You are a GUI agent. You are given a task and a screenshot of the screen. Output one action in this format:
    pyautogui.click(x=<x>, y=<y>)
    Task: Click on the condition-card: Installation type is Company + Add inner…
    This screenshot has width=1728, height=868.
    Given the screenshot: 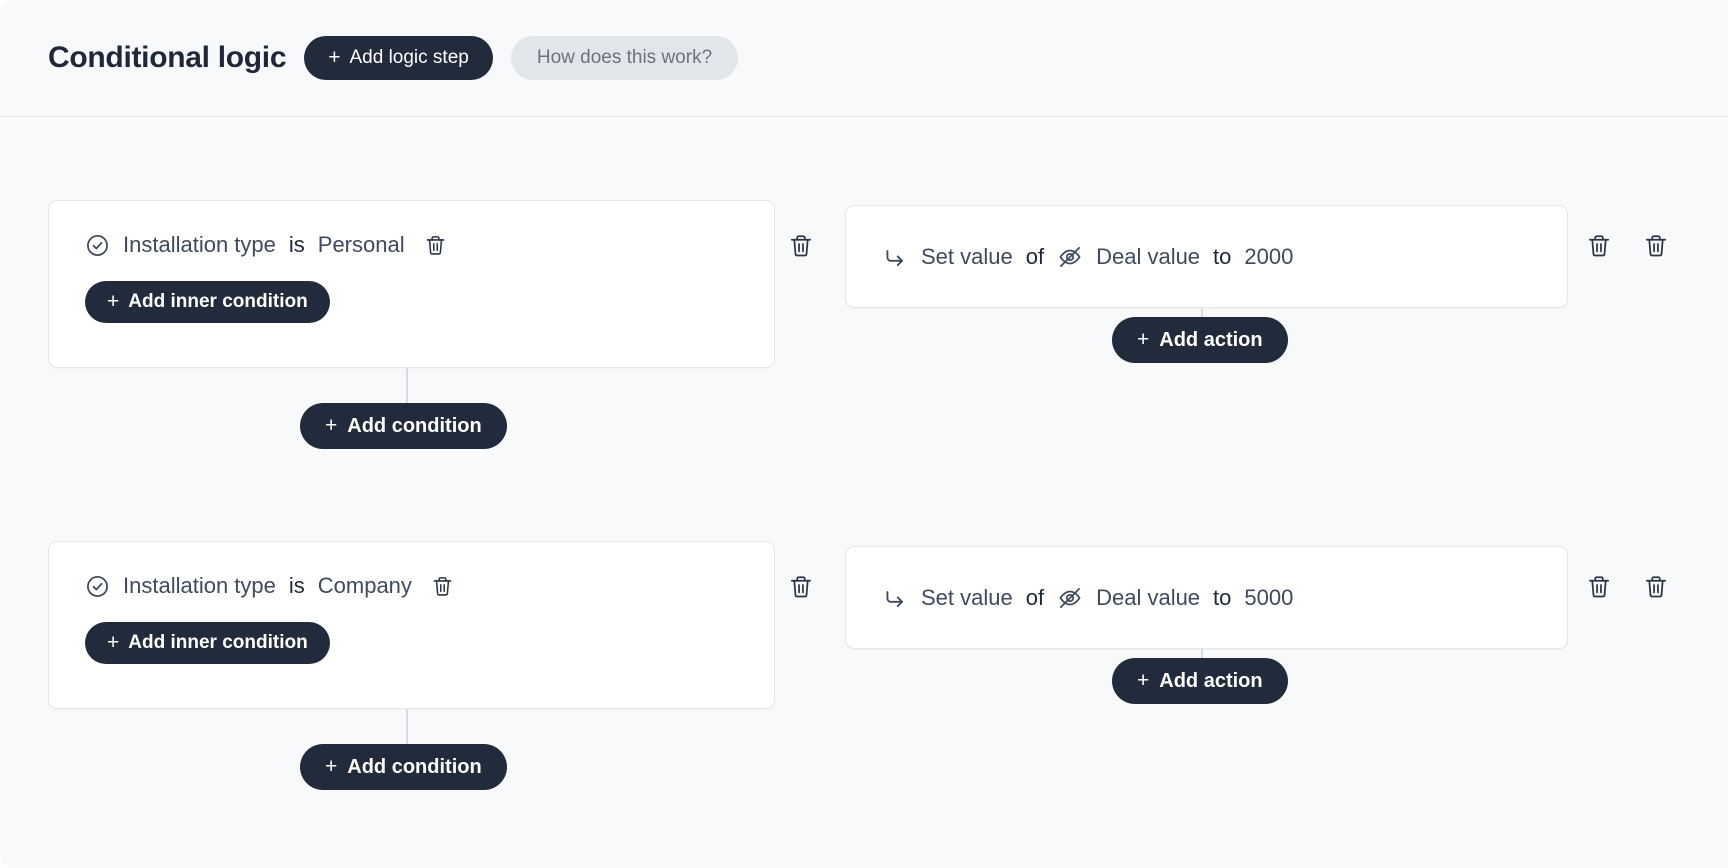 What is the action you would take?
    pyautogui.click(x=411, y=625)
    